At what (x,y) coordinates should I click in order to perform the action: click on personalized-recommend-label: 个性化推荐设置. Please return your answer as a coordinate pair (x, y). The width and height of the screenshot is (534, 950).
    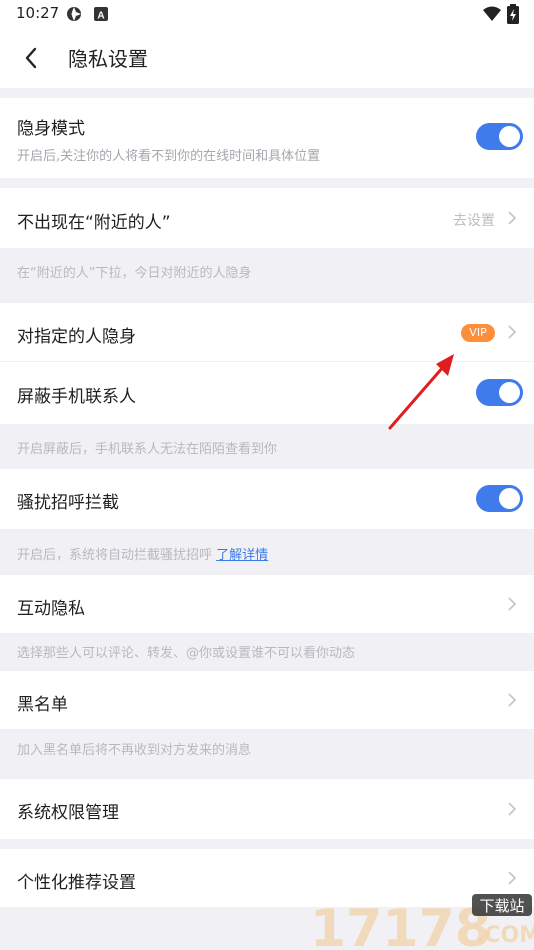
    Looking at the image, I should click on (76, 883).